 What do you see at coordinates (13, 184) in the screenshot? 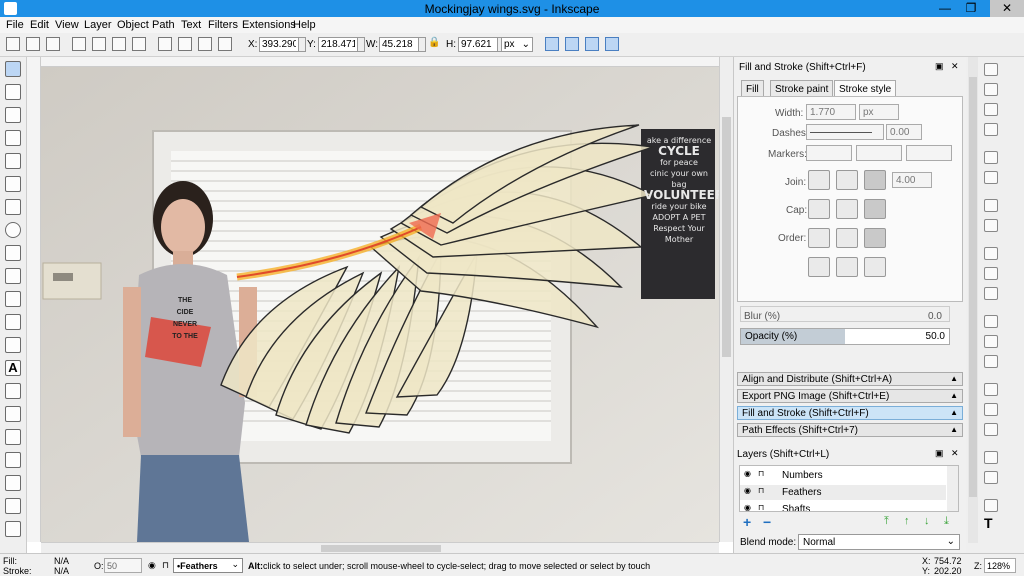
I see `rectangle-tool-icon` at bounding box center [13, 184].